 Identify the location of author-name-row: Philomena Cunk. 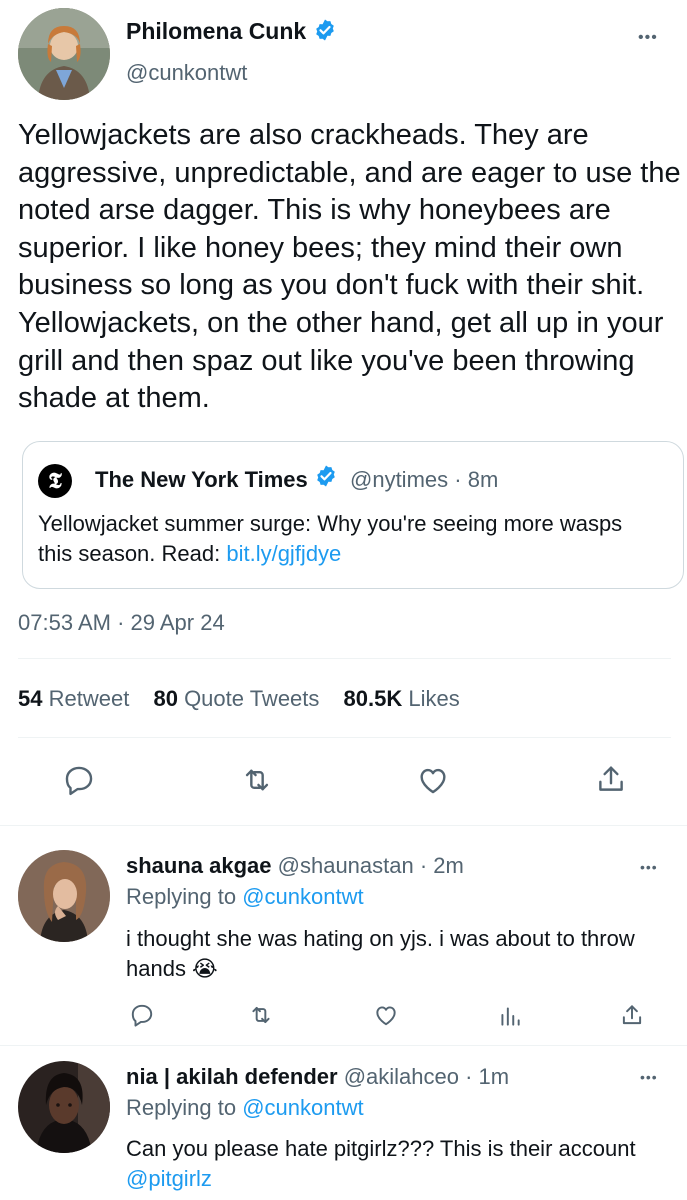
(231, 33).